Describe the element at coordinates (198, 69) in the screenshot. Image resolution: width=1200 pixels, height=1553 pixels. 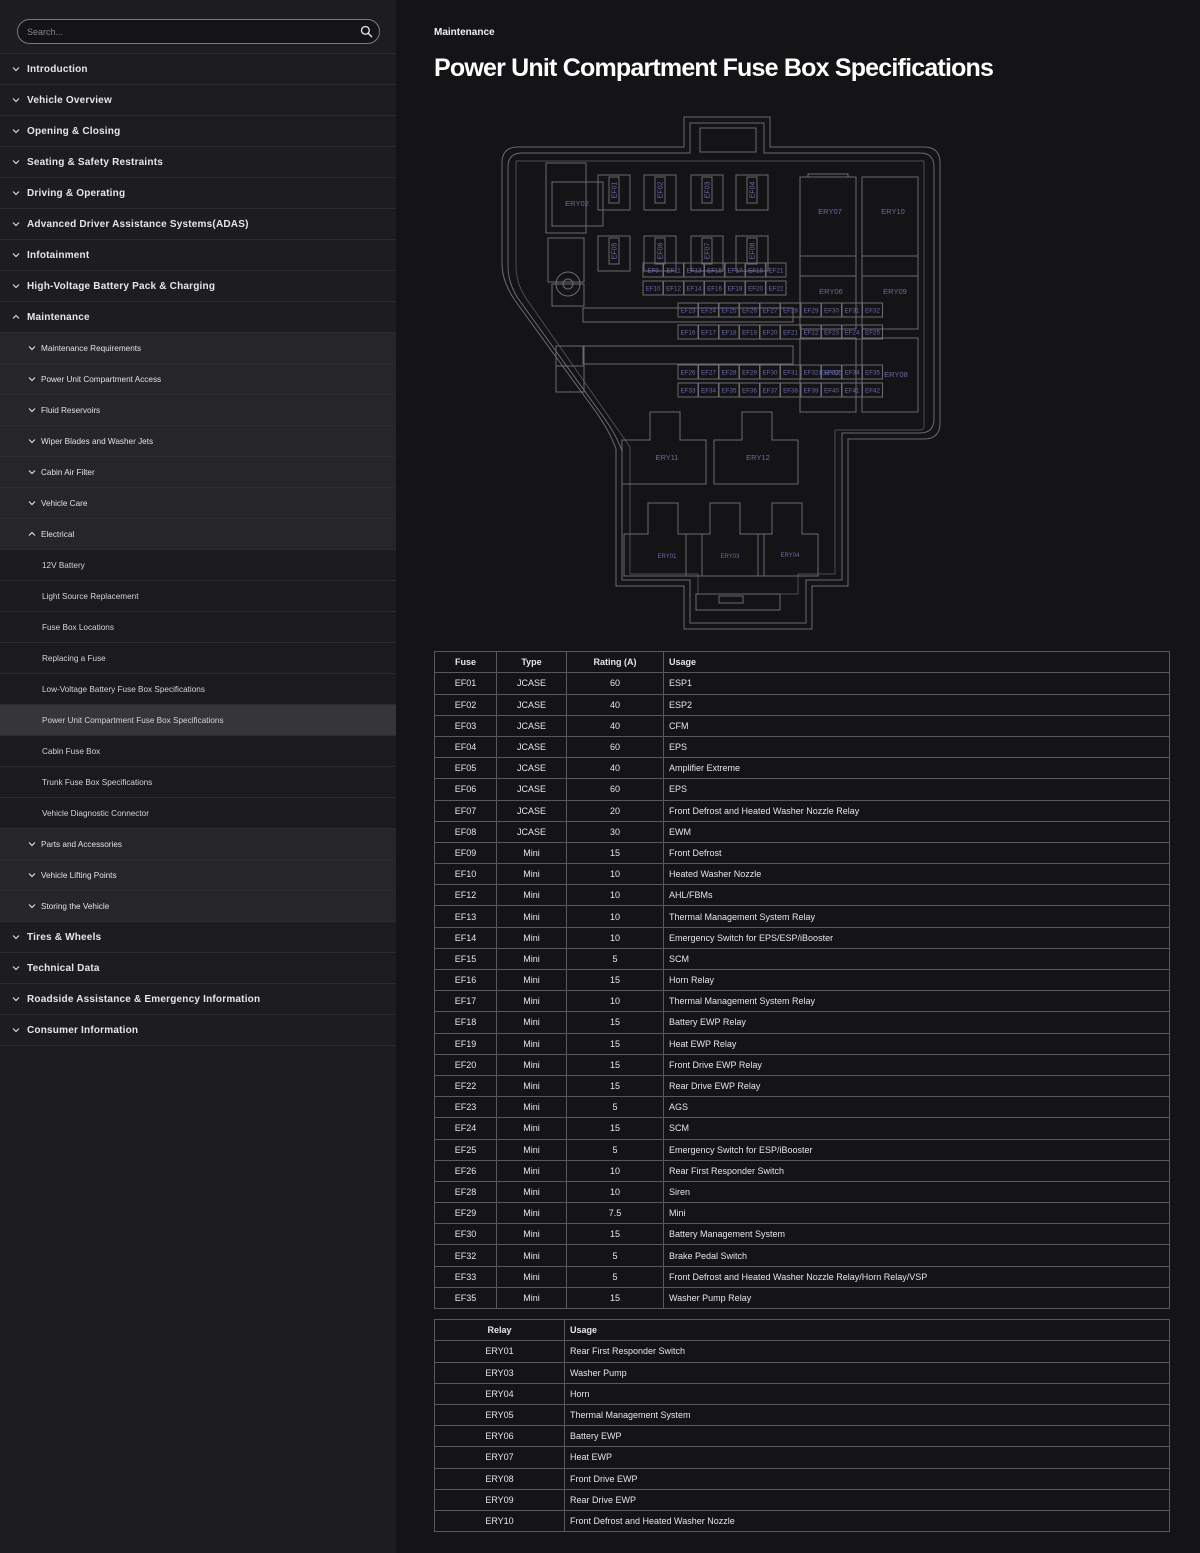
I see `sidebar-item-introduction: Introduction` at that location.